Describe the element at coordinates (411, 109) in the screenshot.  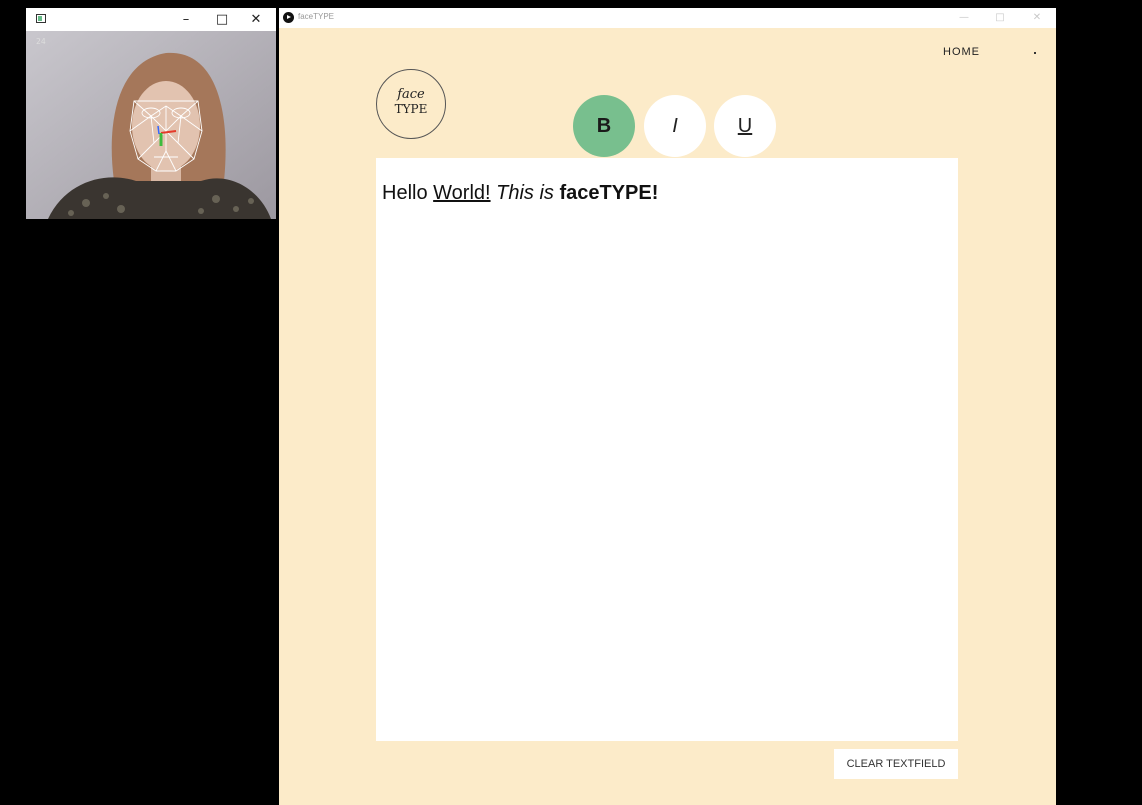
I see `logo-line-type: TYPE` at that location.